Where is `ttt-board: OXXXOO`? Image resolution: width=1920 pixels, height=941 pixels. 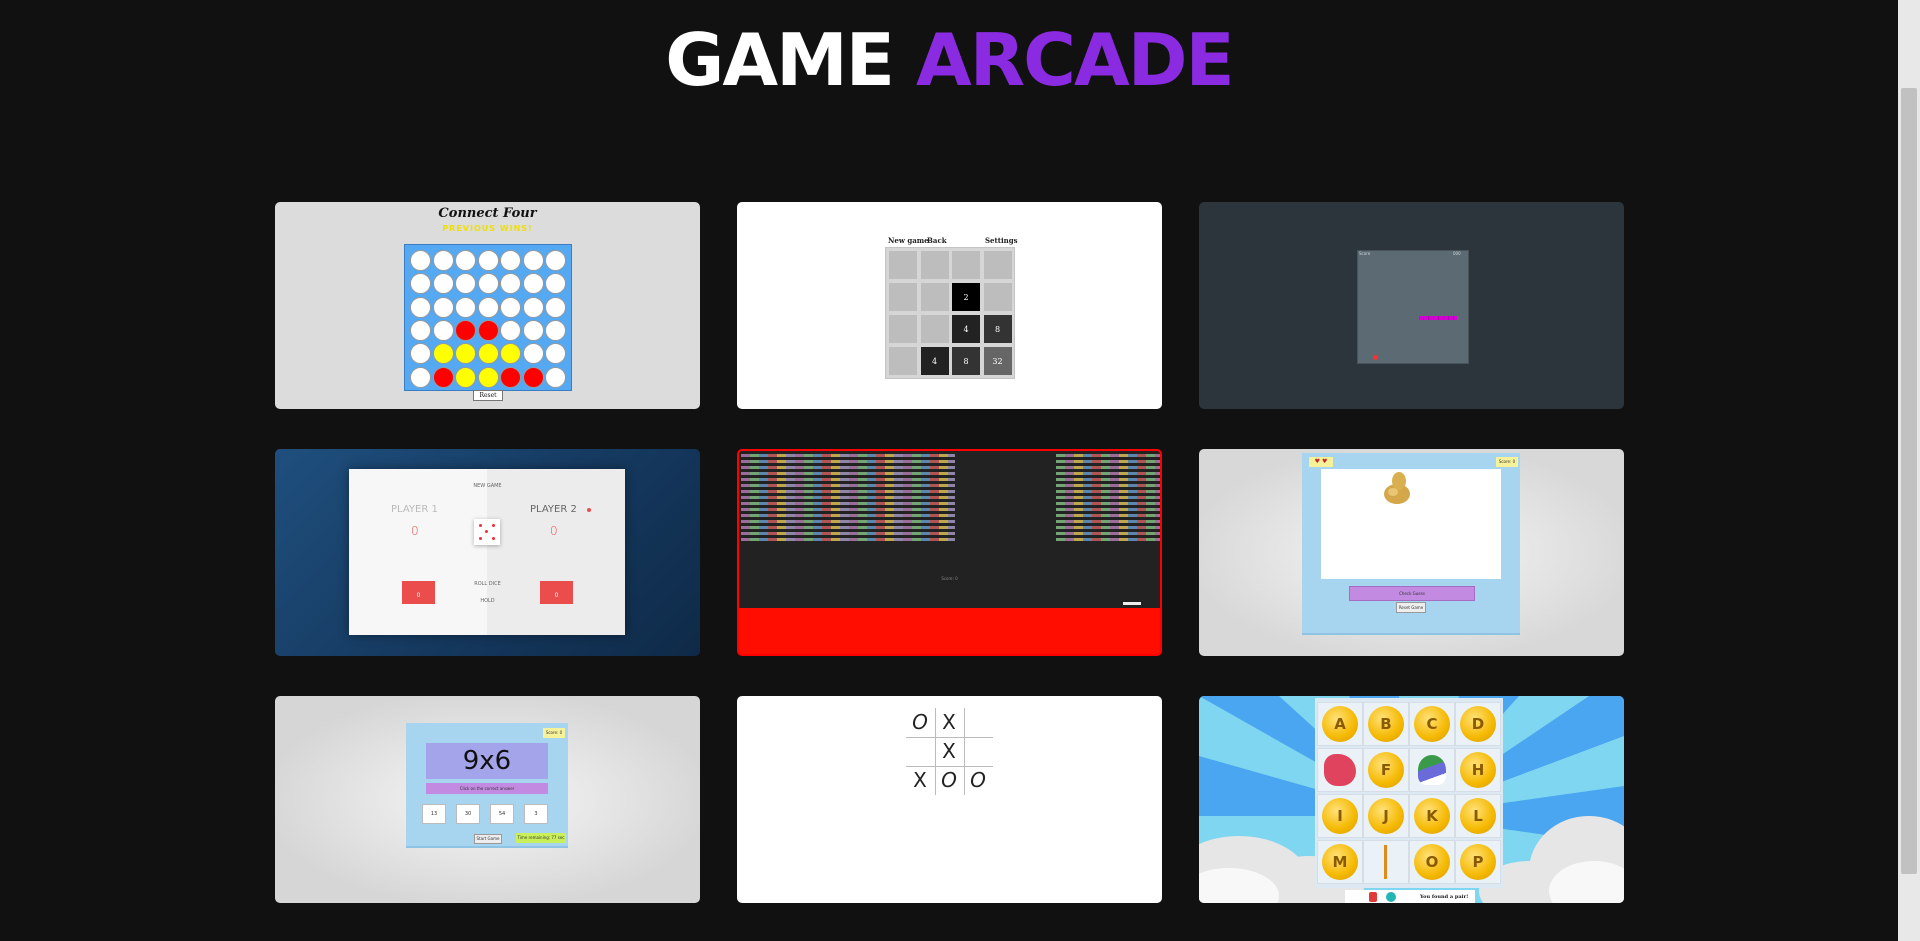
ttt-board: OXXXOO is located at coordinates (949, 751).